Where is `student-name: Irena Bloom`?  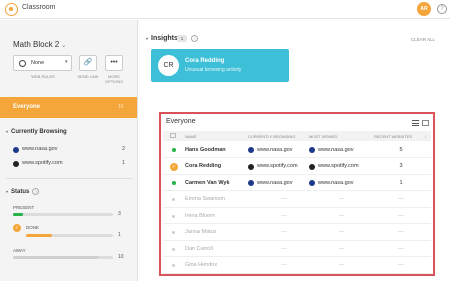
student-name: Irena Bloom is located at coordinates (200, 215).